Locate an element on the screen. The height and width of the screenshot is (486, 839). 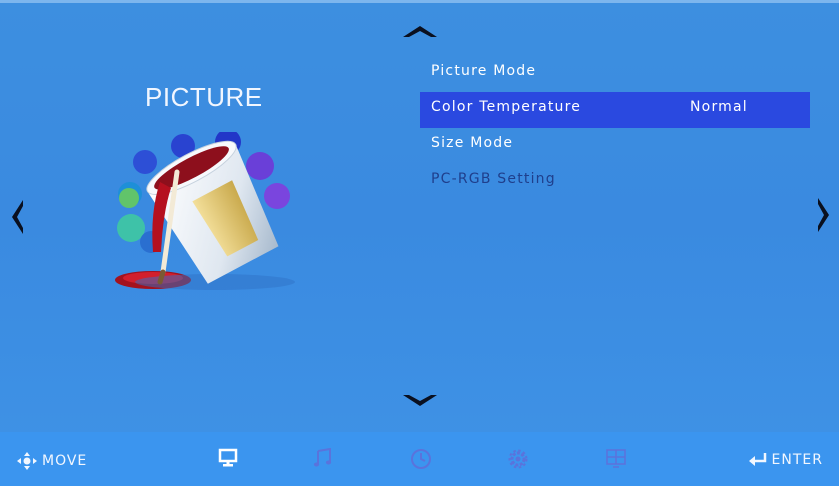
bottom-navigation-bar: MOVE ENTER is located at coordinates (419, 459).